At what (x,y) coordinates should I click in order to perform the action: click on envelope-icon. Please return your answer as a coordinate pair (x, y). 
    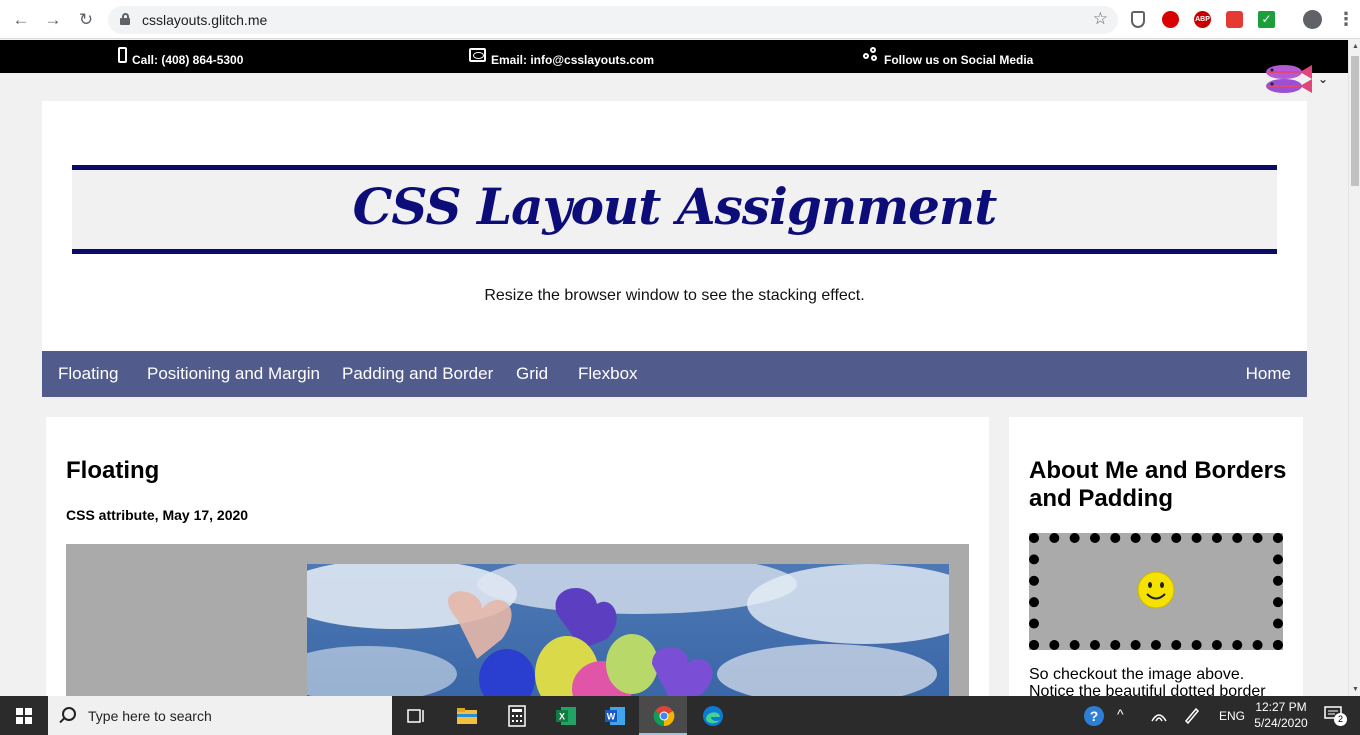
    Looking at the image, I should click on (477, 55).